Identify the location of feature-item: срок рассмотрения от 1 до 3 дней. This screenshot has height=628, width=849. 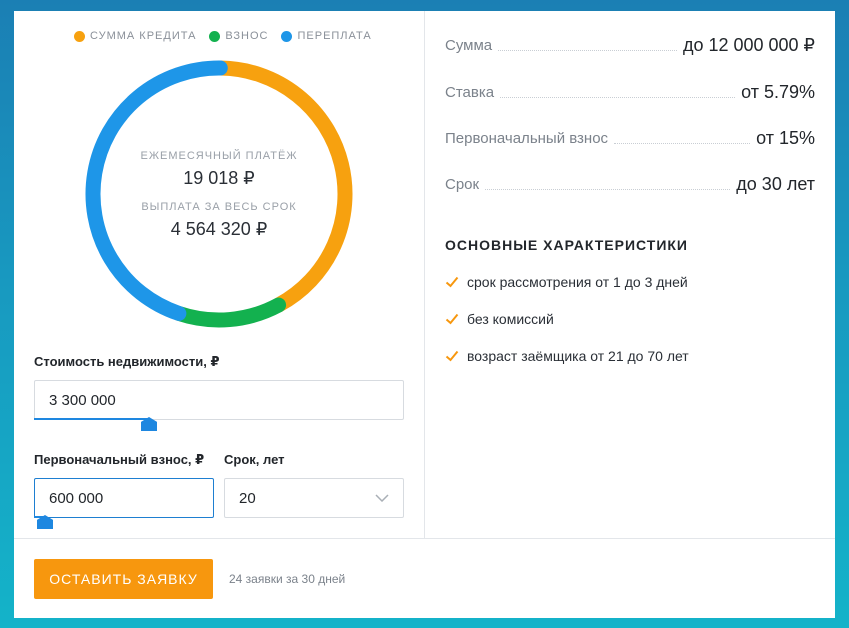
(566, 282).